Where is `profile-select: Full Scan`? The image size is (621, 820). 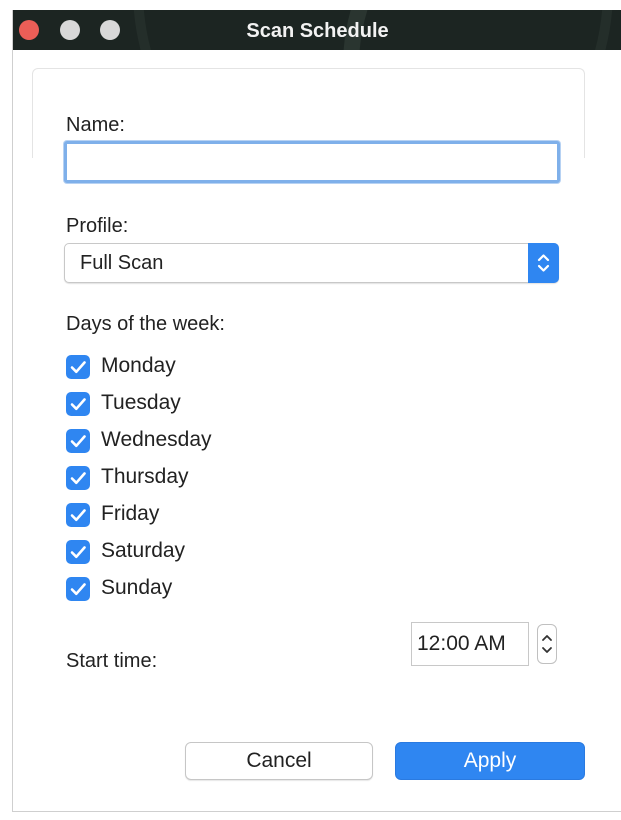
profile-select: Full Scan is located at coordinates (311, 263).